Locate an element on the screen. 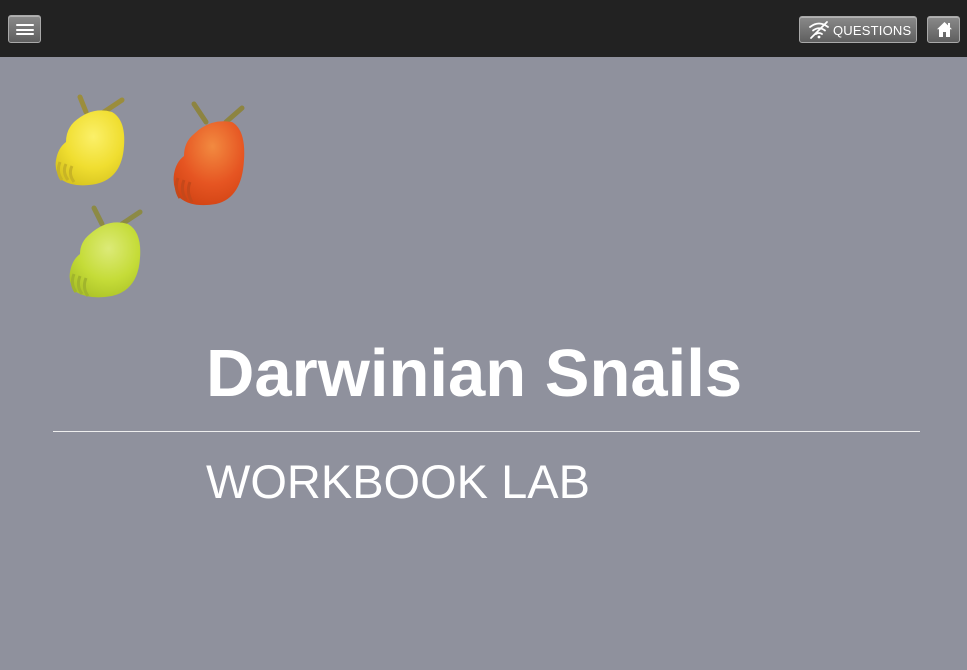 Image resolution: width=967 pixels, height=670 pixels. yellow-snail is located at coordinates (90, 140).